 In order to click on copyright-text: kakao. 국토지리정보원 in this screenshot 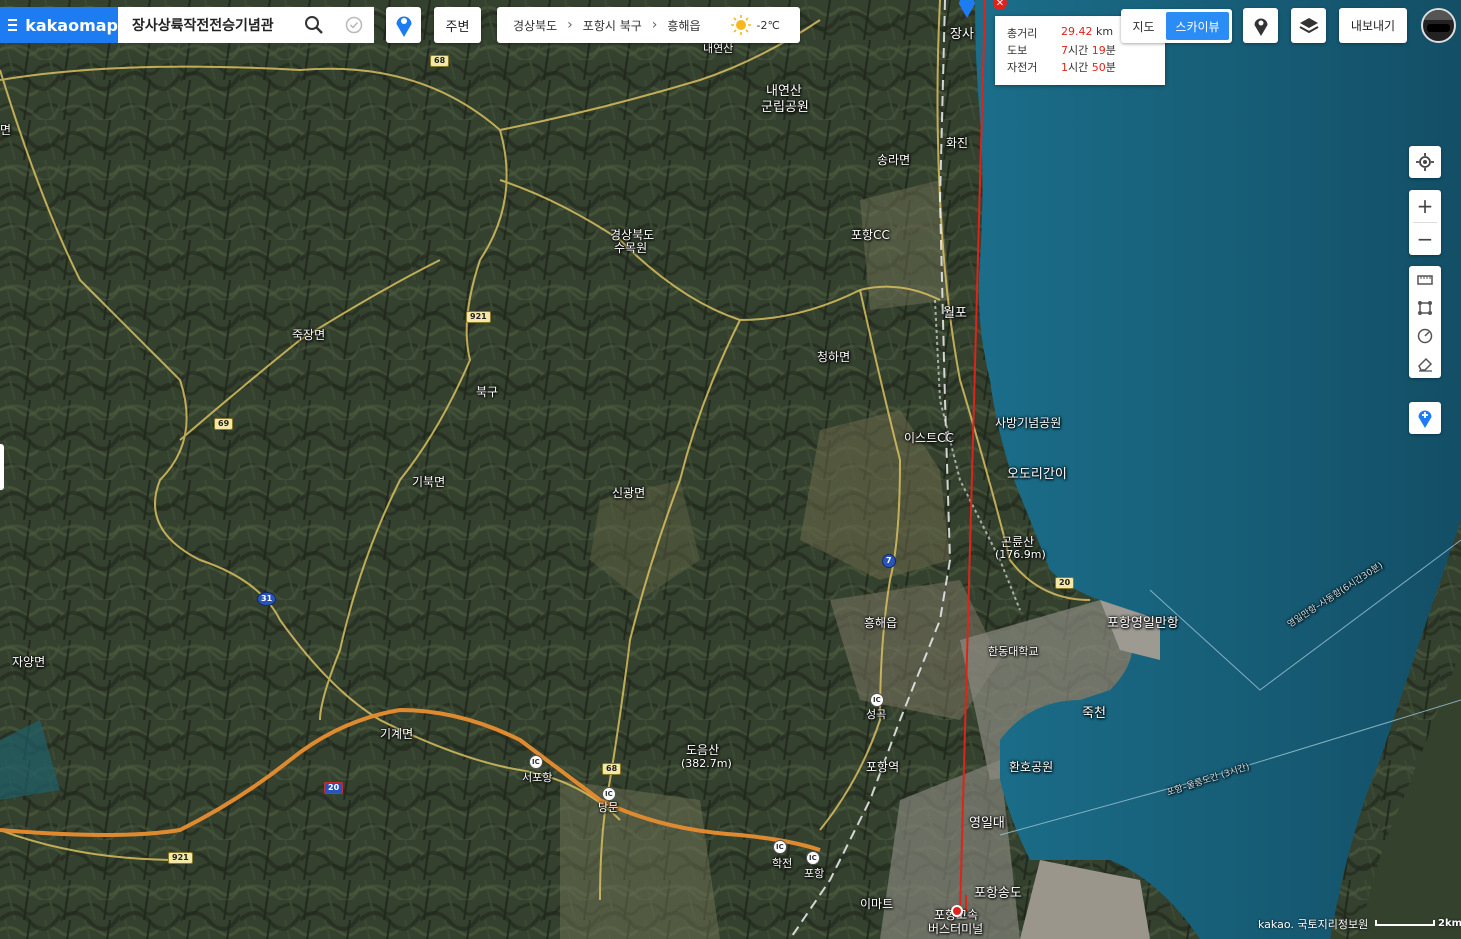, I will do `click(1313, 924)`.